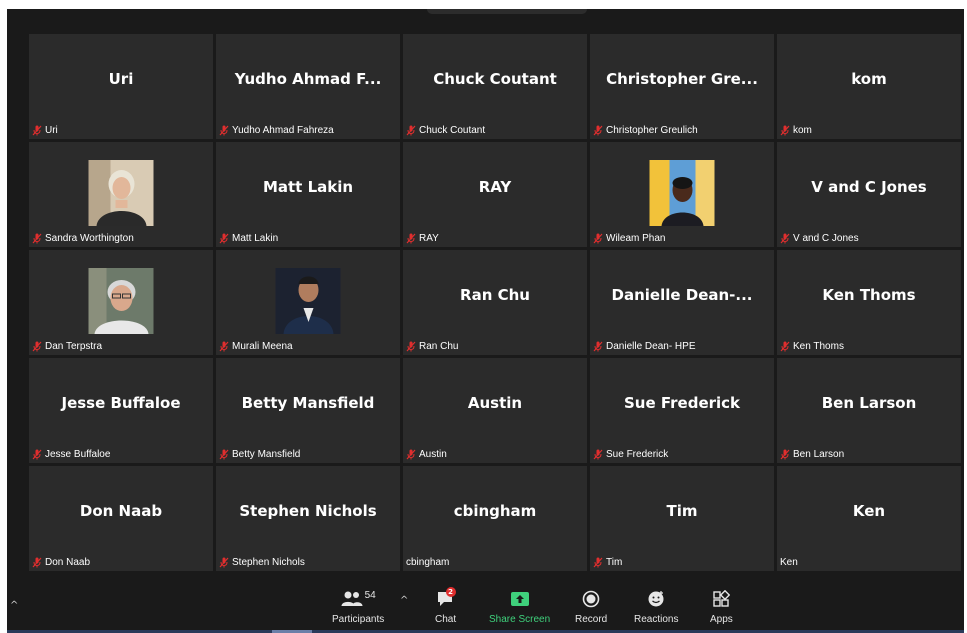 The image size is (967, 633). I want to click on participant-tile: V and C Jones V and C Jones, so click(869, 194).